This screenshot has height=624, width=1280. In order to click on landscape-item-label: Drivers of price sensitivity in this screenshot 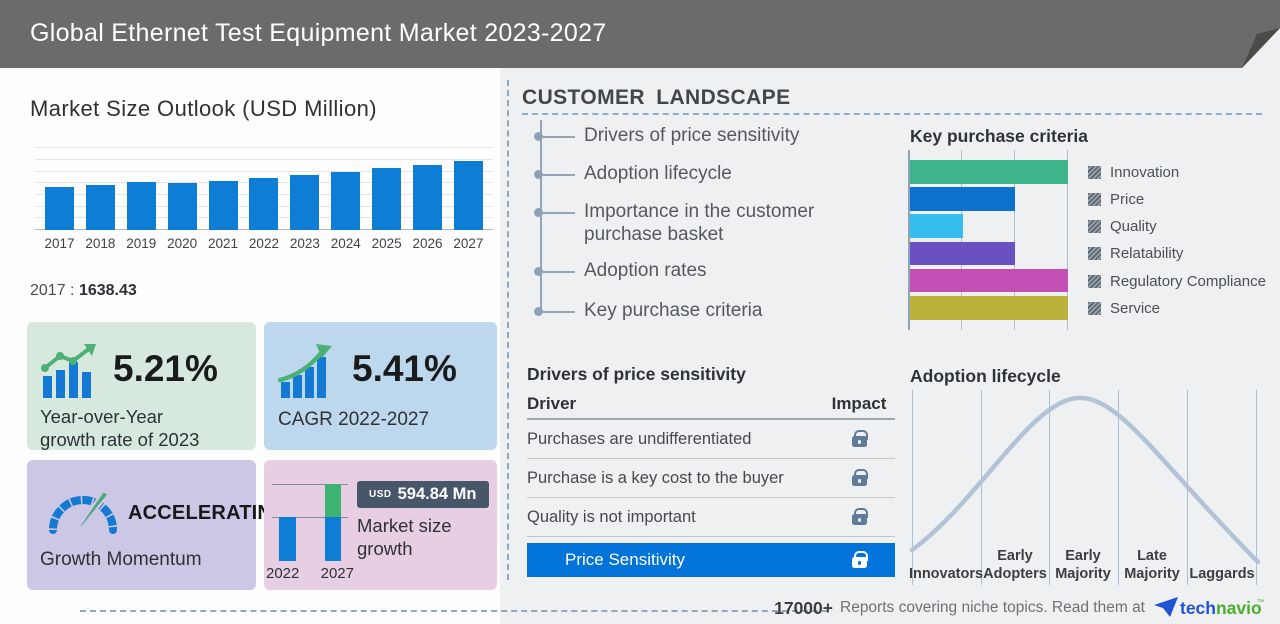, I will do `click(692, 135)`.